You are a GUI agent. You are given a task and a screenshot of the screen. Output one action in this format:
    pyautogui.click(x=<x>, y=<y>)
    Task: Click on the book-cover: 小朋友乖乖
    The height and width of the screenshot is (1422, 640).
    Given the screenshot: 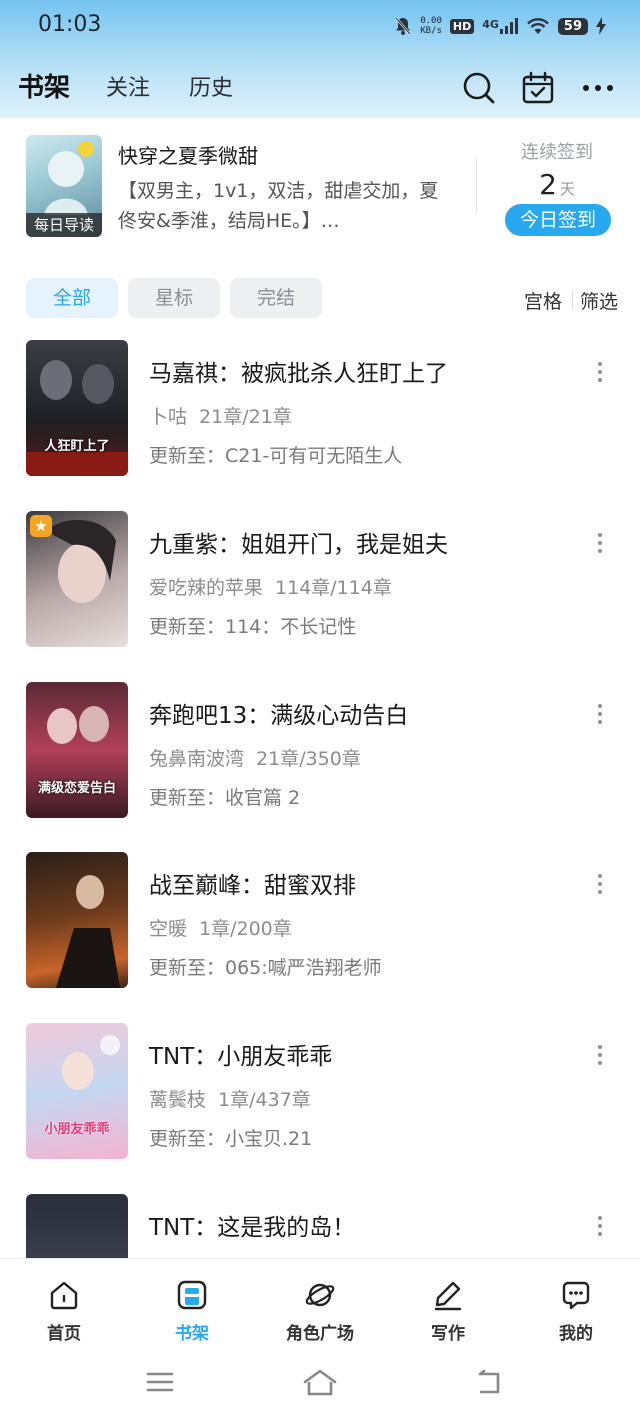 What is the action you would take?
    pyautogui.click(x=77, y=1091)
    